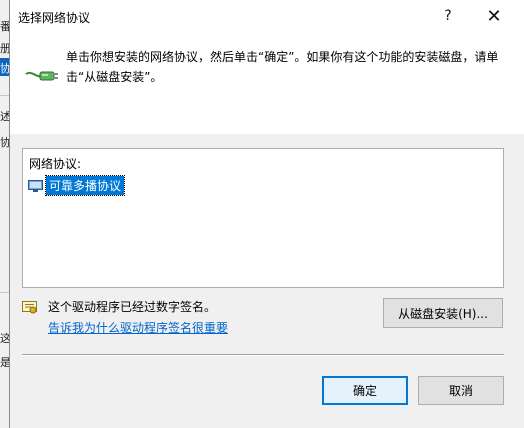  What do you see at coordinates (35, 185) in the screenshot?
I see `network-protocol-icon` at bounding box center [35, 185].